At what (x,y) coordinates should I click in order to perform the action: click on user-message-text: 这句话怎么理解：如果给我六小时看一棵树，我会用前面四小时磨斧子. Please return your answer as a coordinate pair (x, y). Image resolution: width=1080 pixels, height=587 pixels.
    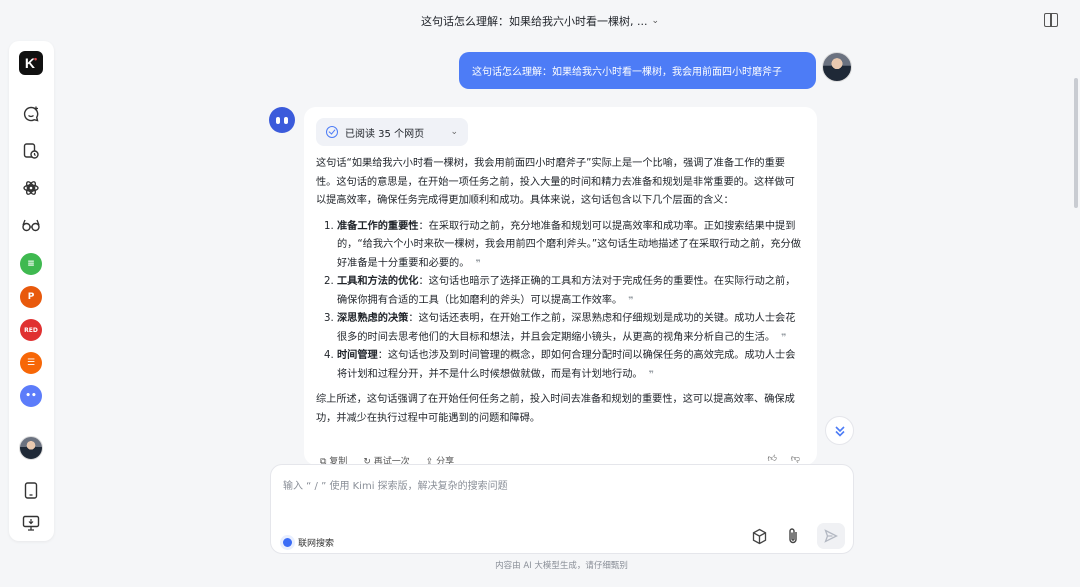
    Looking at the image, I should click on (627, 72).